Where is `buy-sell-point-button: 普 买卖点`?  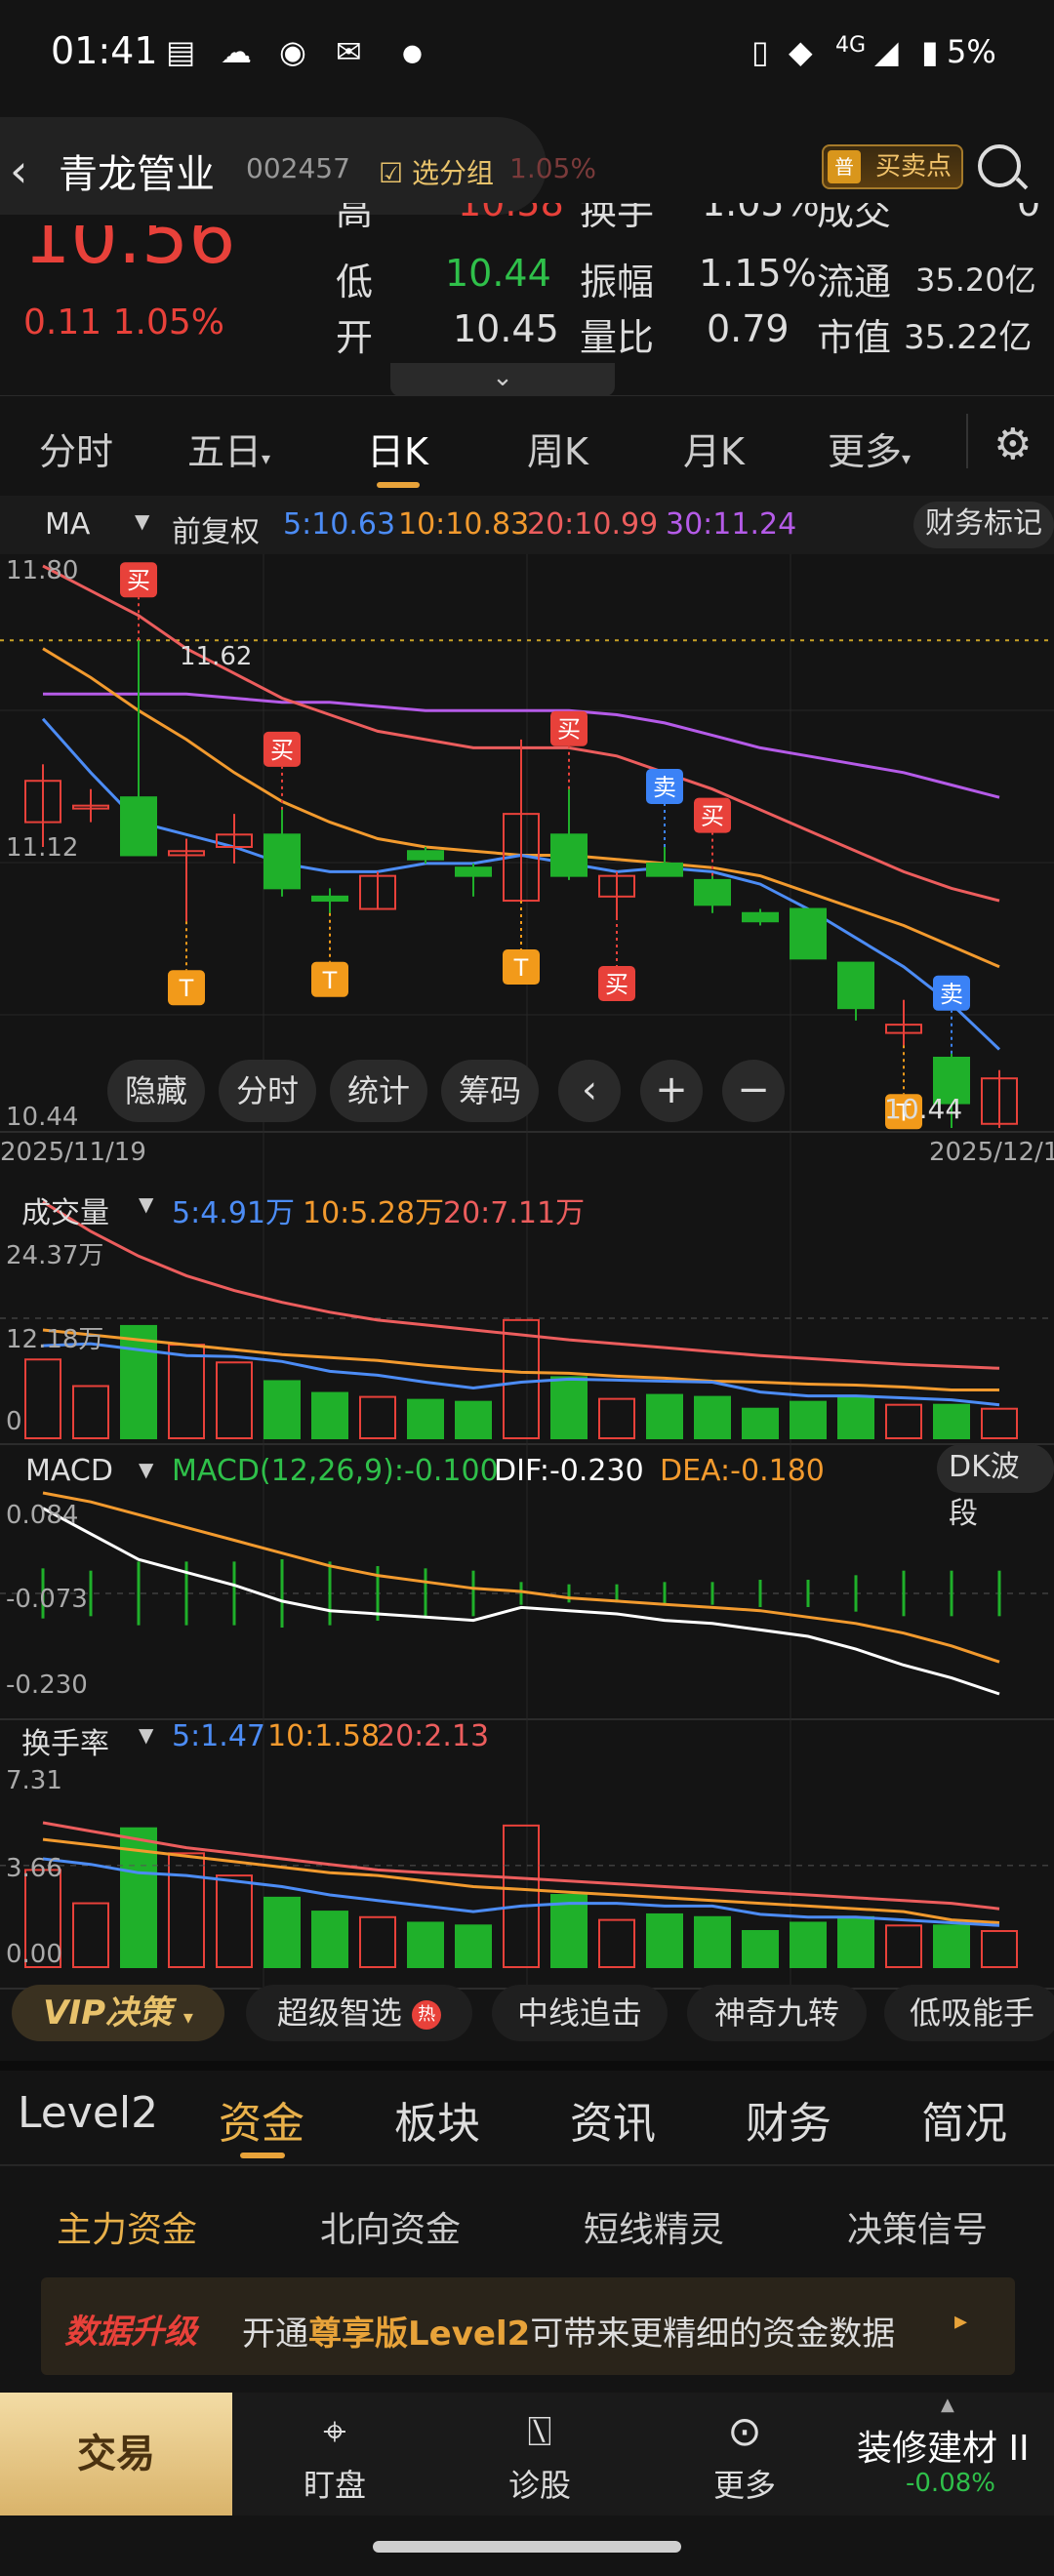
buy-sell-point-button: 普 买卖点 is located at coordinates (892, 166).